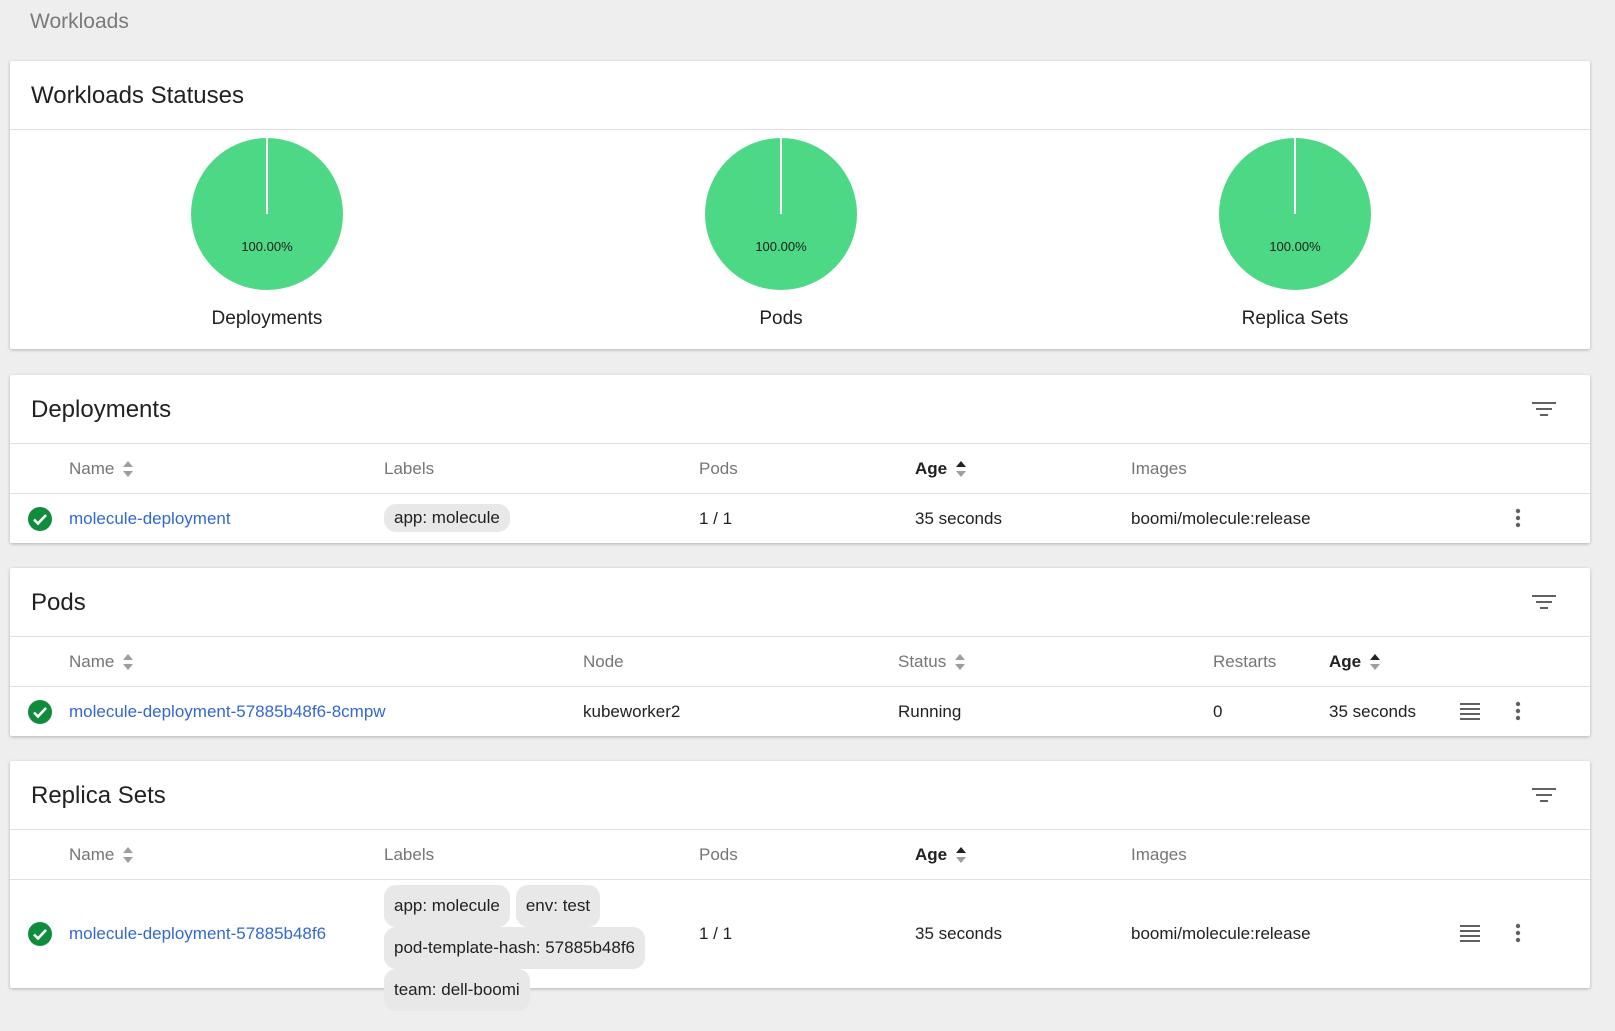  I want to click on deployments-header: Deployments, so click(800, 409).